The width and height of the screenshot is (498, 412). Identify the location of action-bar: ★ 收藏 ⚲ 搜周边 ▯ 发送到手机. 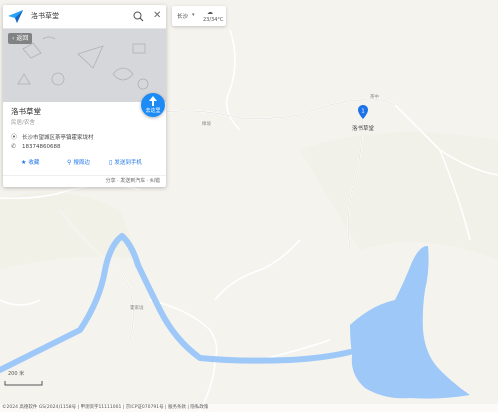
(84, 163).